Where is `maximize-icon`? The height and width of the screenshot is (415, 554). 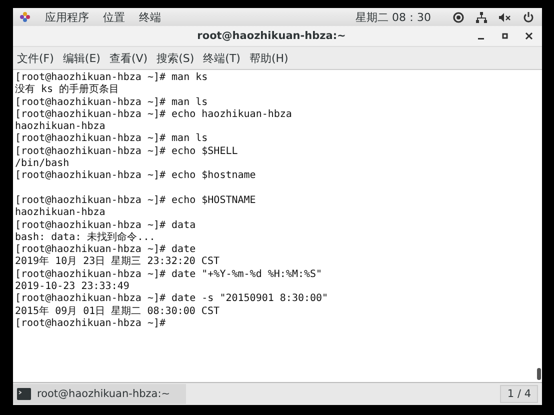
maximize-icon is located at coordinates (505, 36).